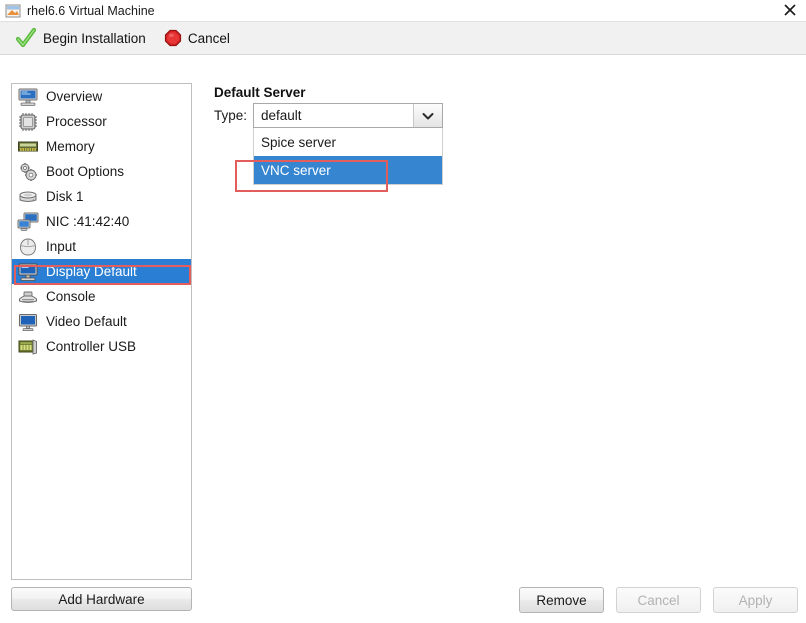 Image resolution: width=806 pixels, height=623 pixels. What do you see at coordinates (427, 115) in the screenshot?
I see `chevron-down-icon` at bounding box center [427, 115].